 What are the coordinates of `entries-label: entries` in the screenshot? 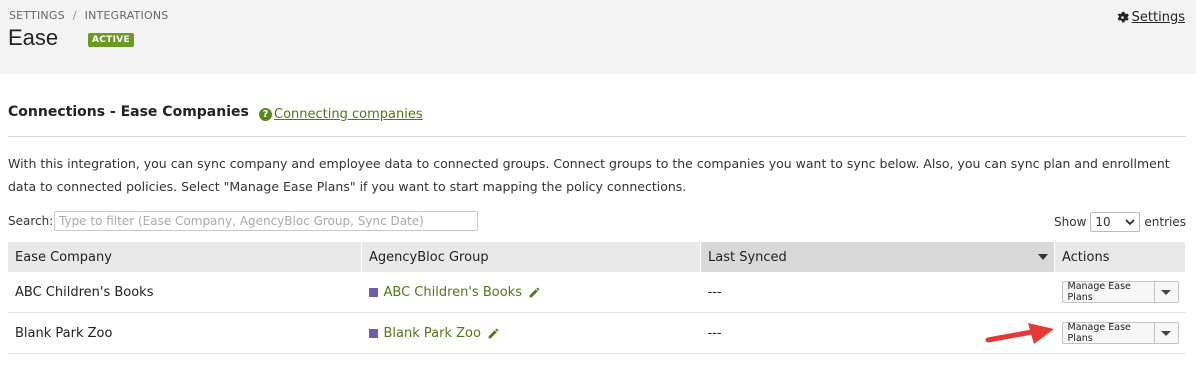 It's located at (1165, 222).